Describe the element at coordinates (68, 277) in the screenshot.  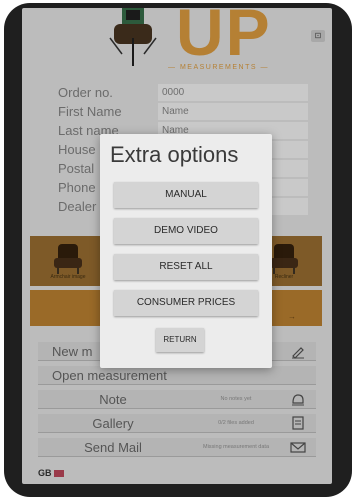
I see `chair-image-left-label: Armchair image` at that location.